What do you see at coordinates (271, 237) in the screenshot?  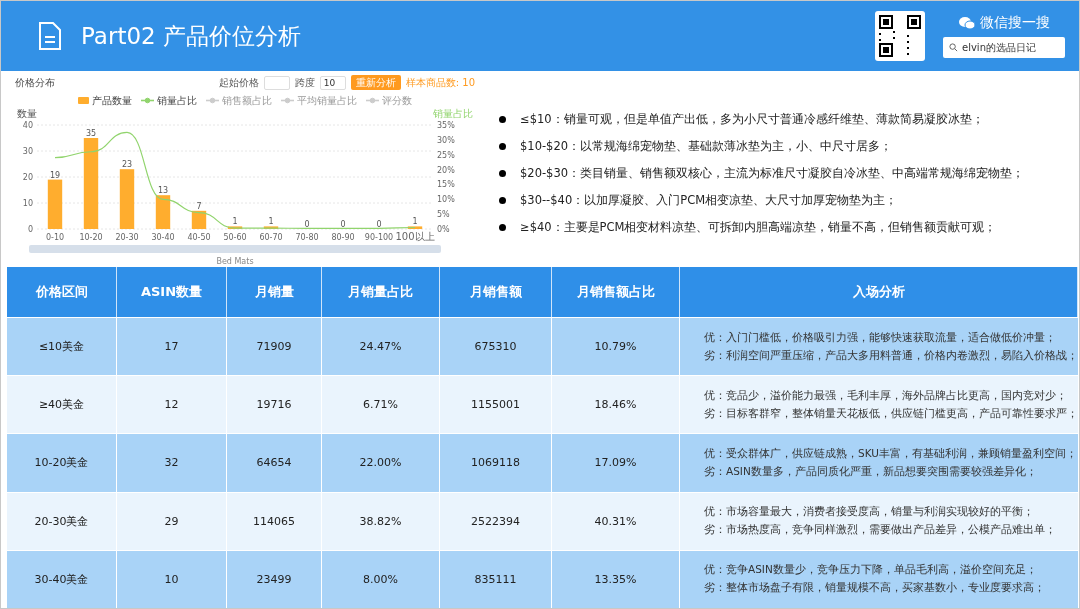 I see `axis-label: 60-70` at bounding box center [271, 237].